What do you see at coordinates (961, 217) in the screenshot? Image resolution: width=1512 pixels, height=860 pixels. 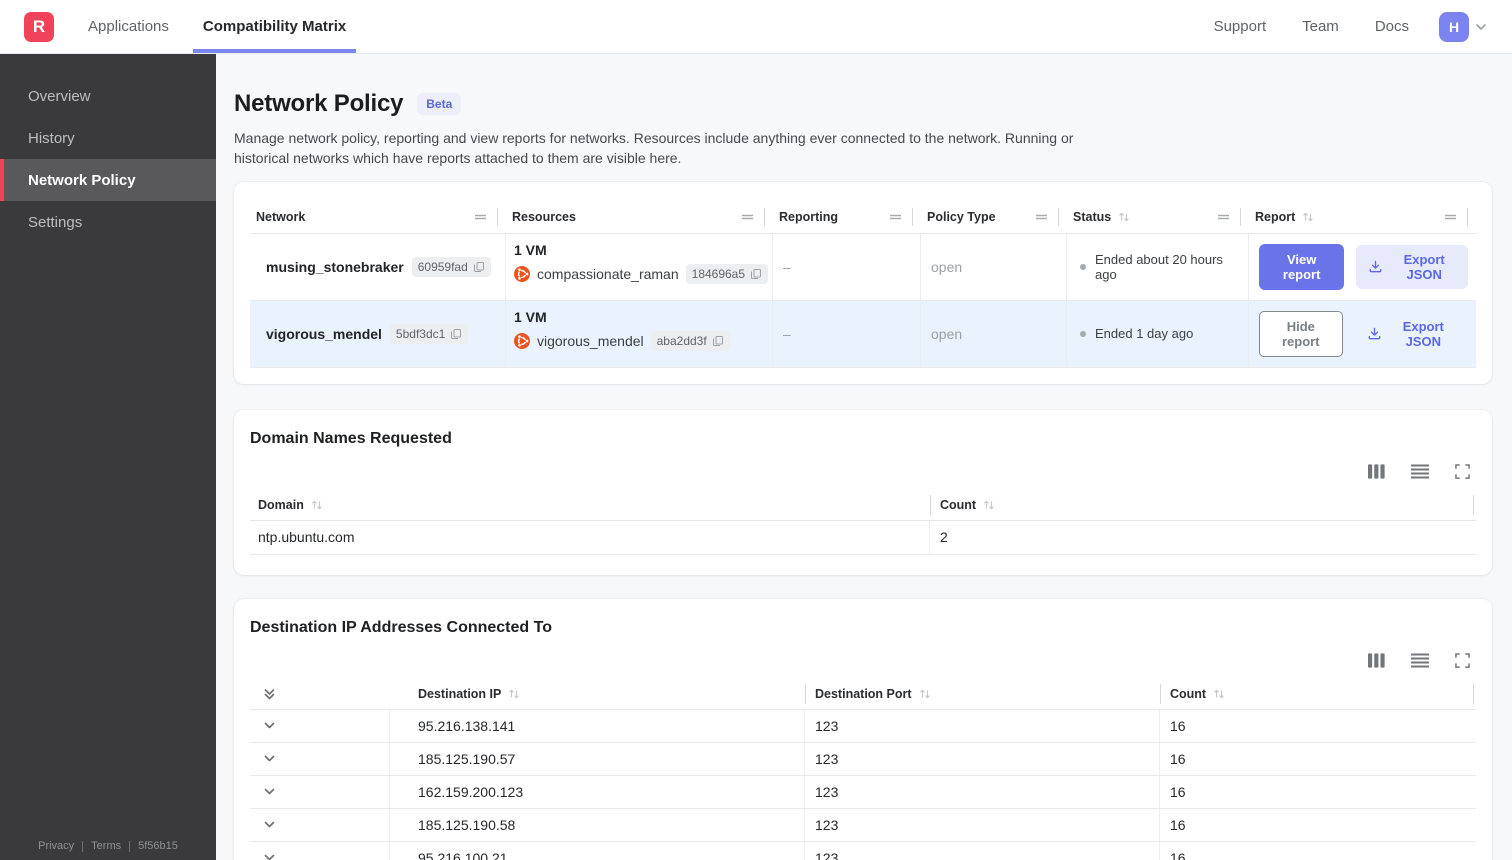 I see `column-label: Policy Type` at bounding box center [961, 217].